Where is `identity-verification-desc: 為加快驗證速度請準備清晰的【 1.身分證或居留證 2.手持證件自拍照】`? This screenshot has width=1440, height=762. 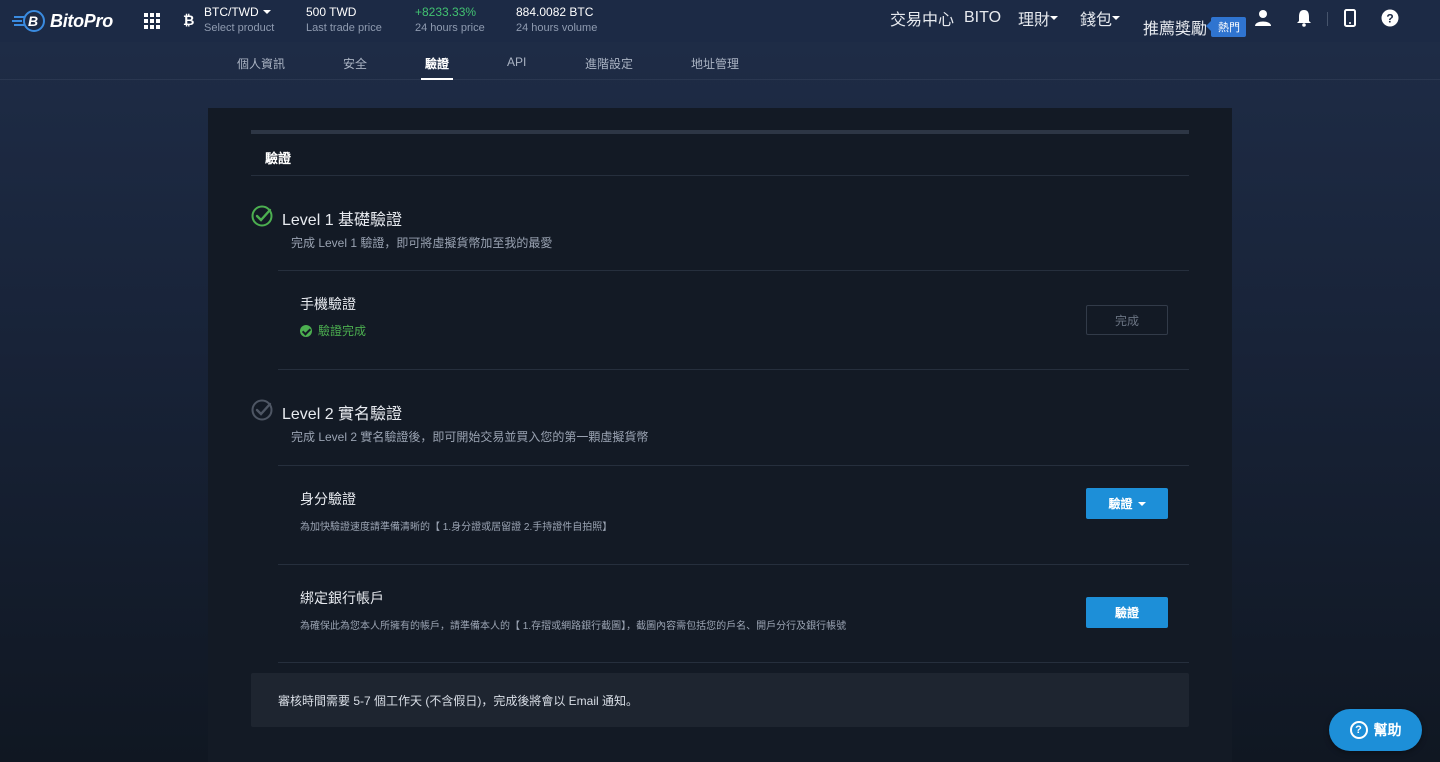
identity-verification-desc: 為加快驗證速度請準備清晰的【 1.身分證或居留證 2.手持證件自拍照】 is located at coordinates (456, 527).